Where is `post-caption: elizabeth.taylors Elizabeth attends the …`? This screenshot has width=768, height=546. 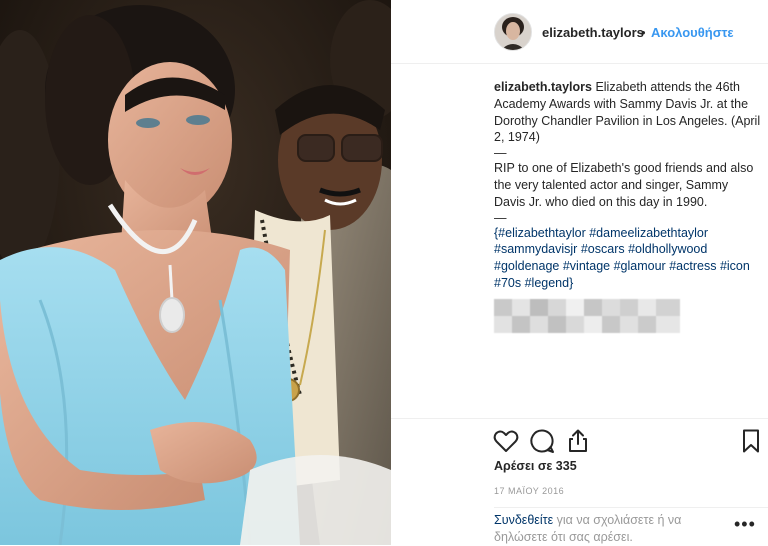 post-caption: elizabeth.taylors Elizabeth attends the … is located at coordinates (628, 185).